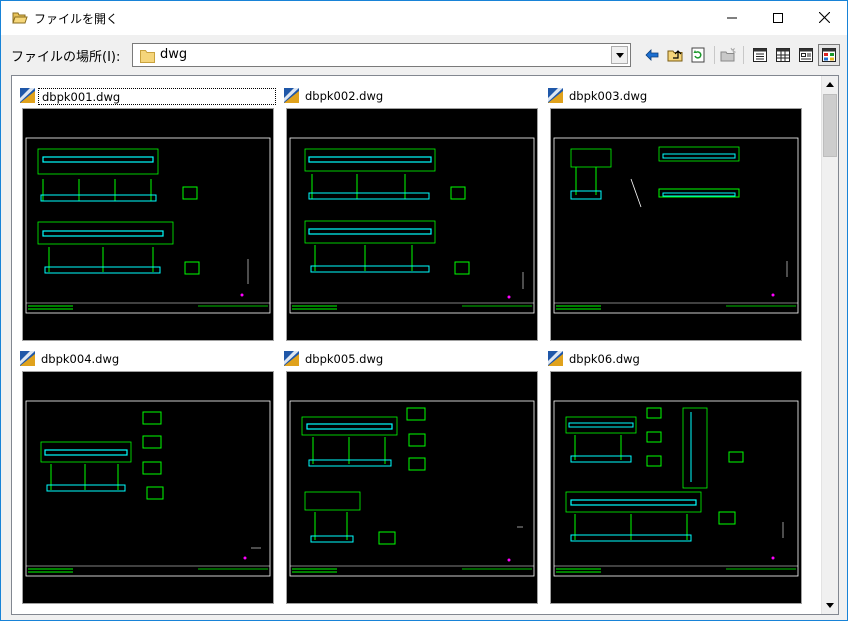  I want to click on location-value: dwg, so click(174, 54).